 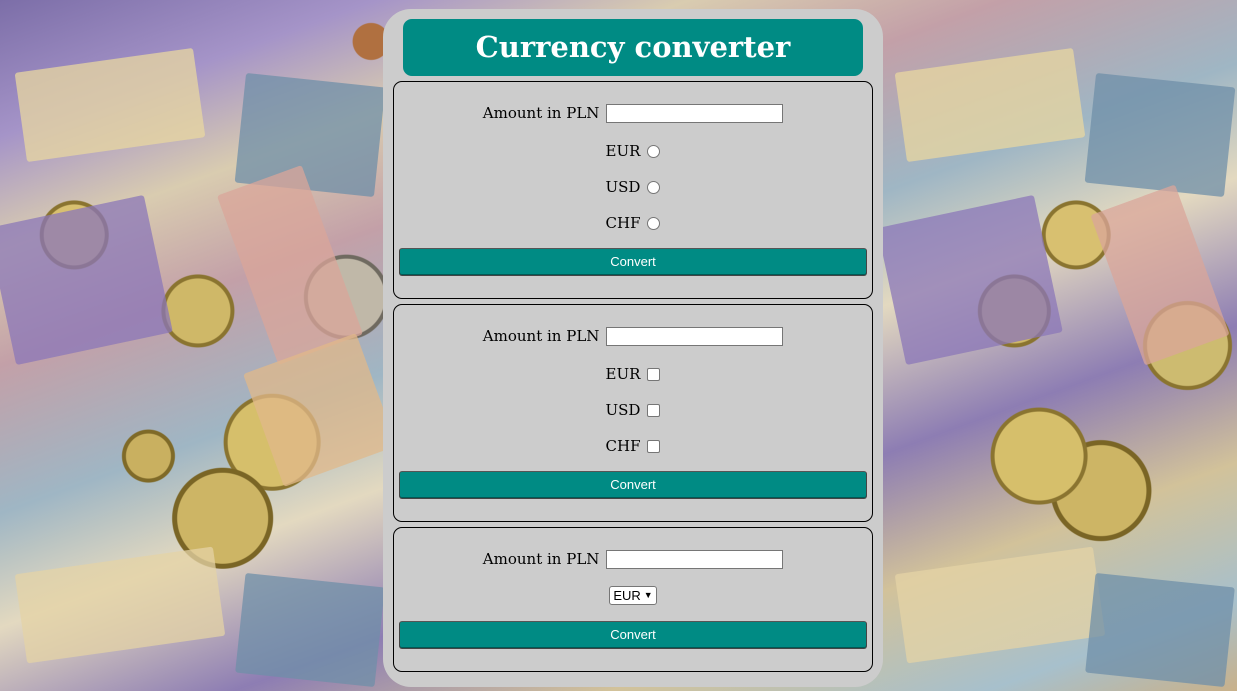 I want to click on radio-label-usd: USD, so click(x=623, y=187).